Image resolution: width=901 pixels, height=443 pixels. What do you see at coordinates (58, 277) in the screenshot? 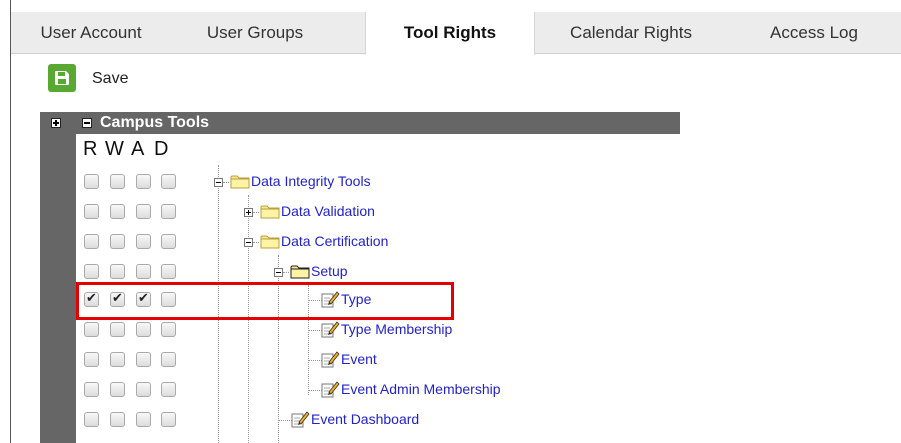
I see `tree-sidebar` at bounding box center [58, 277].